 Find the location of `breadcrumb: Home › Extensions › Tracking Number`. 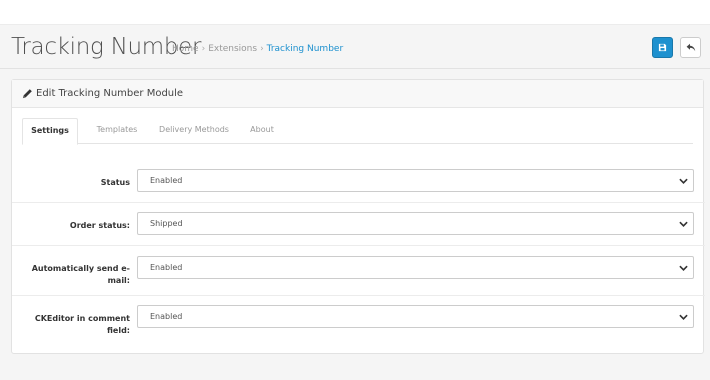

breadcrumb: Home › Extensions › Tracking Number is located at coordinates (257, 49).